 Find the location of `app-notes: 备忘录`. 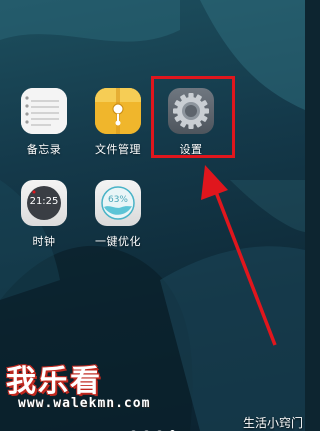

app-notes: 备忘录 is located at coordinates (44, 122).